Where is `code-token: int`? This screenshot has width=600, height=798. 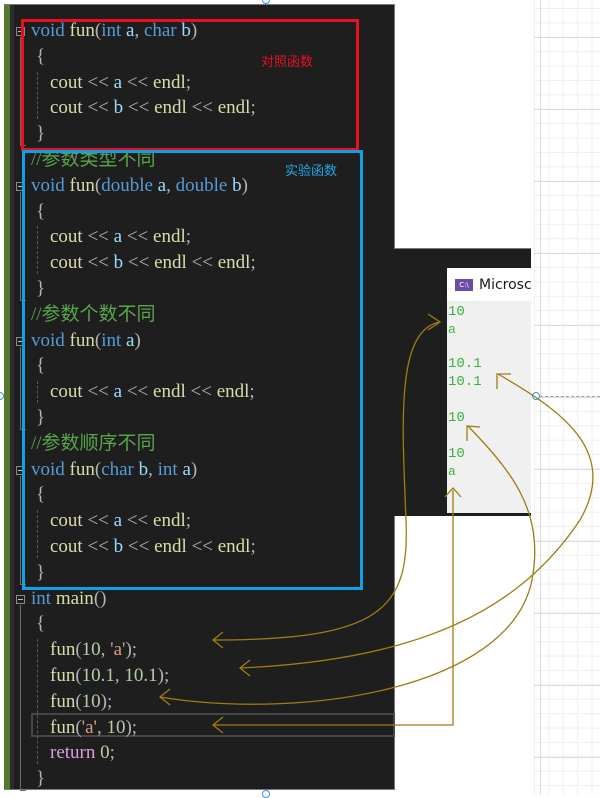
code-token: int is located at coordinates (43, 598).